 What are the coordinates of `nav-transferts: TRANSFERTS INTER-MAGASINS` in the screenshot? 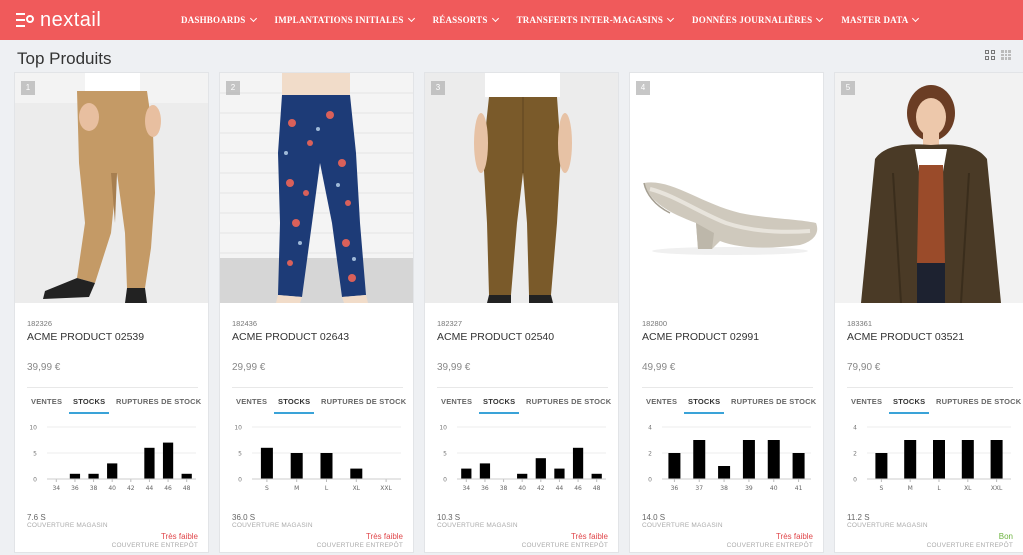 It's located at (595, 19).